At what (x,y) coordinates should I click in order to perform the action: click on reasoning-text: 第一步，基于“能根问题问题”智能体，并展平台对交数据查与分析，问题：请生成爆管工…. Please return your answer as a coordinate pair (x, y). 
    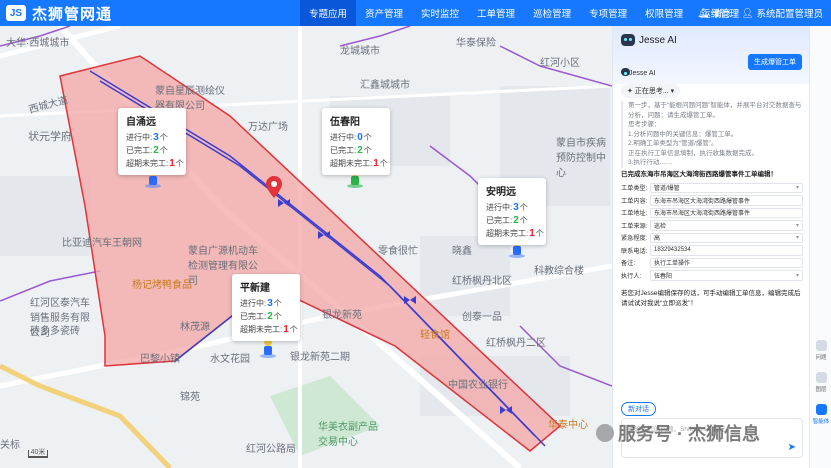
    Looking at the image, I should click on (712, 134).